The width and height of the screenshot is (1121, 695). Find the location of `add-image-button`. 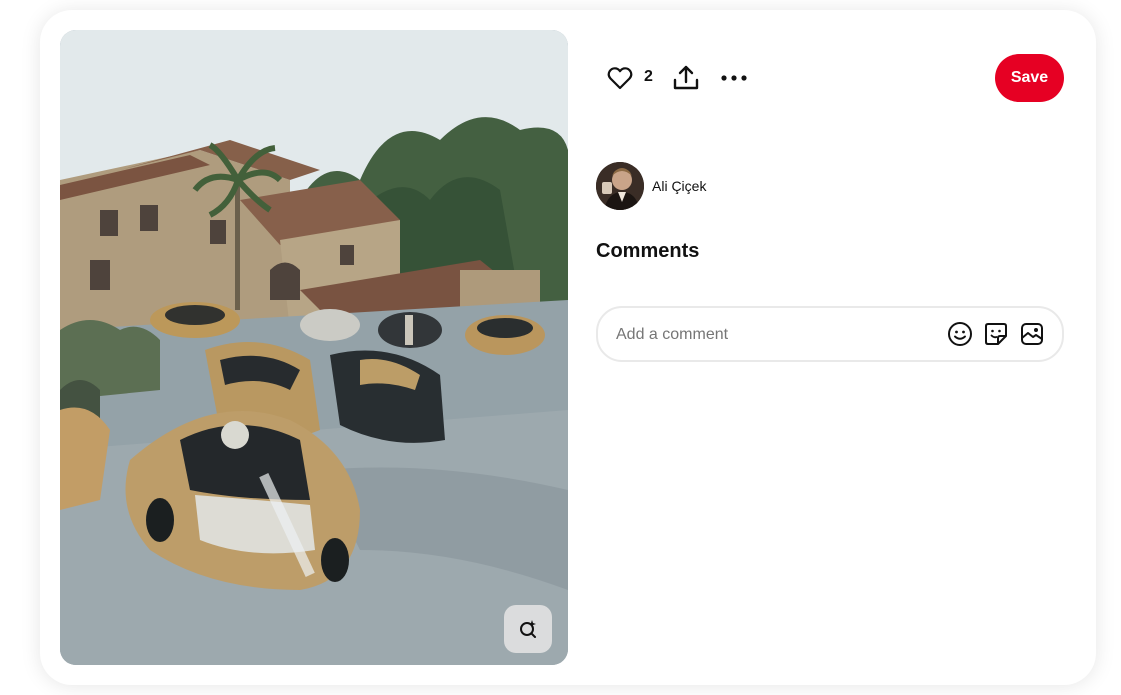

add-image-button is located at coordinates (1032, 334).